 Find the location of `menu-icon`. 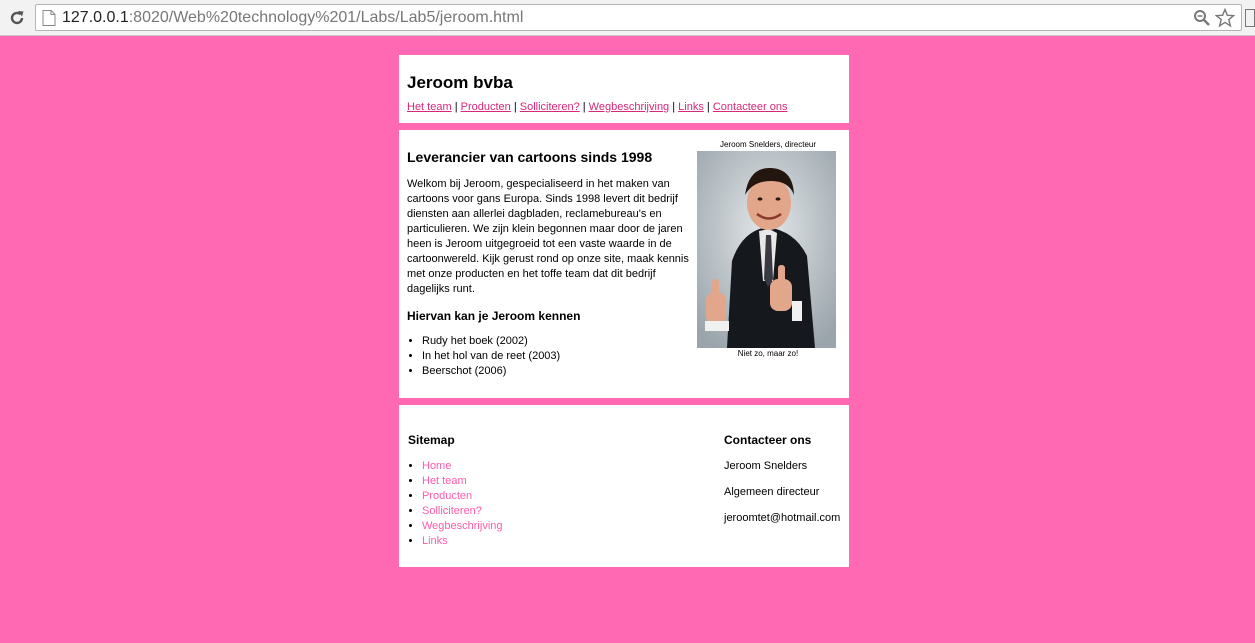

menu-icon is located at coordinates (1250, 18).